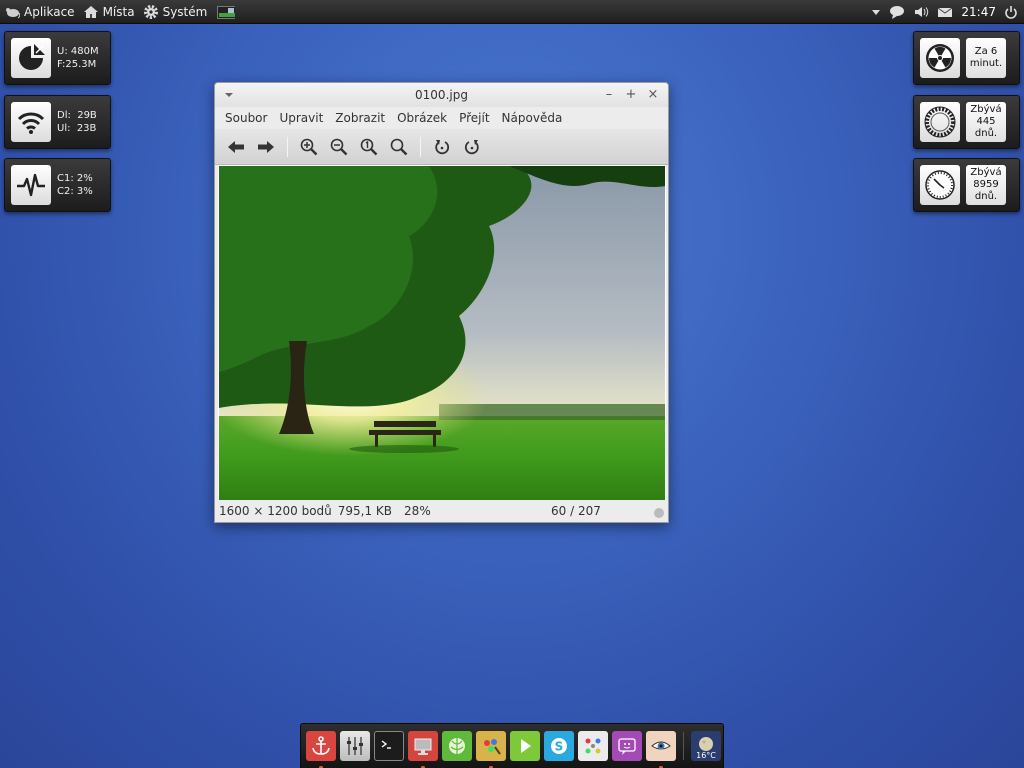  I want to click on countdown-2-text: Zbývá 445 dnů., so click(986, 122).